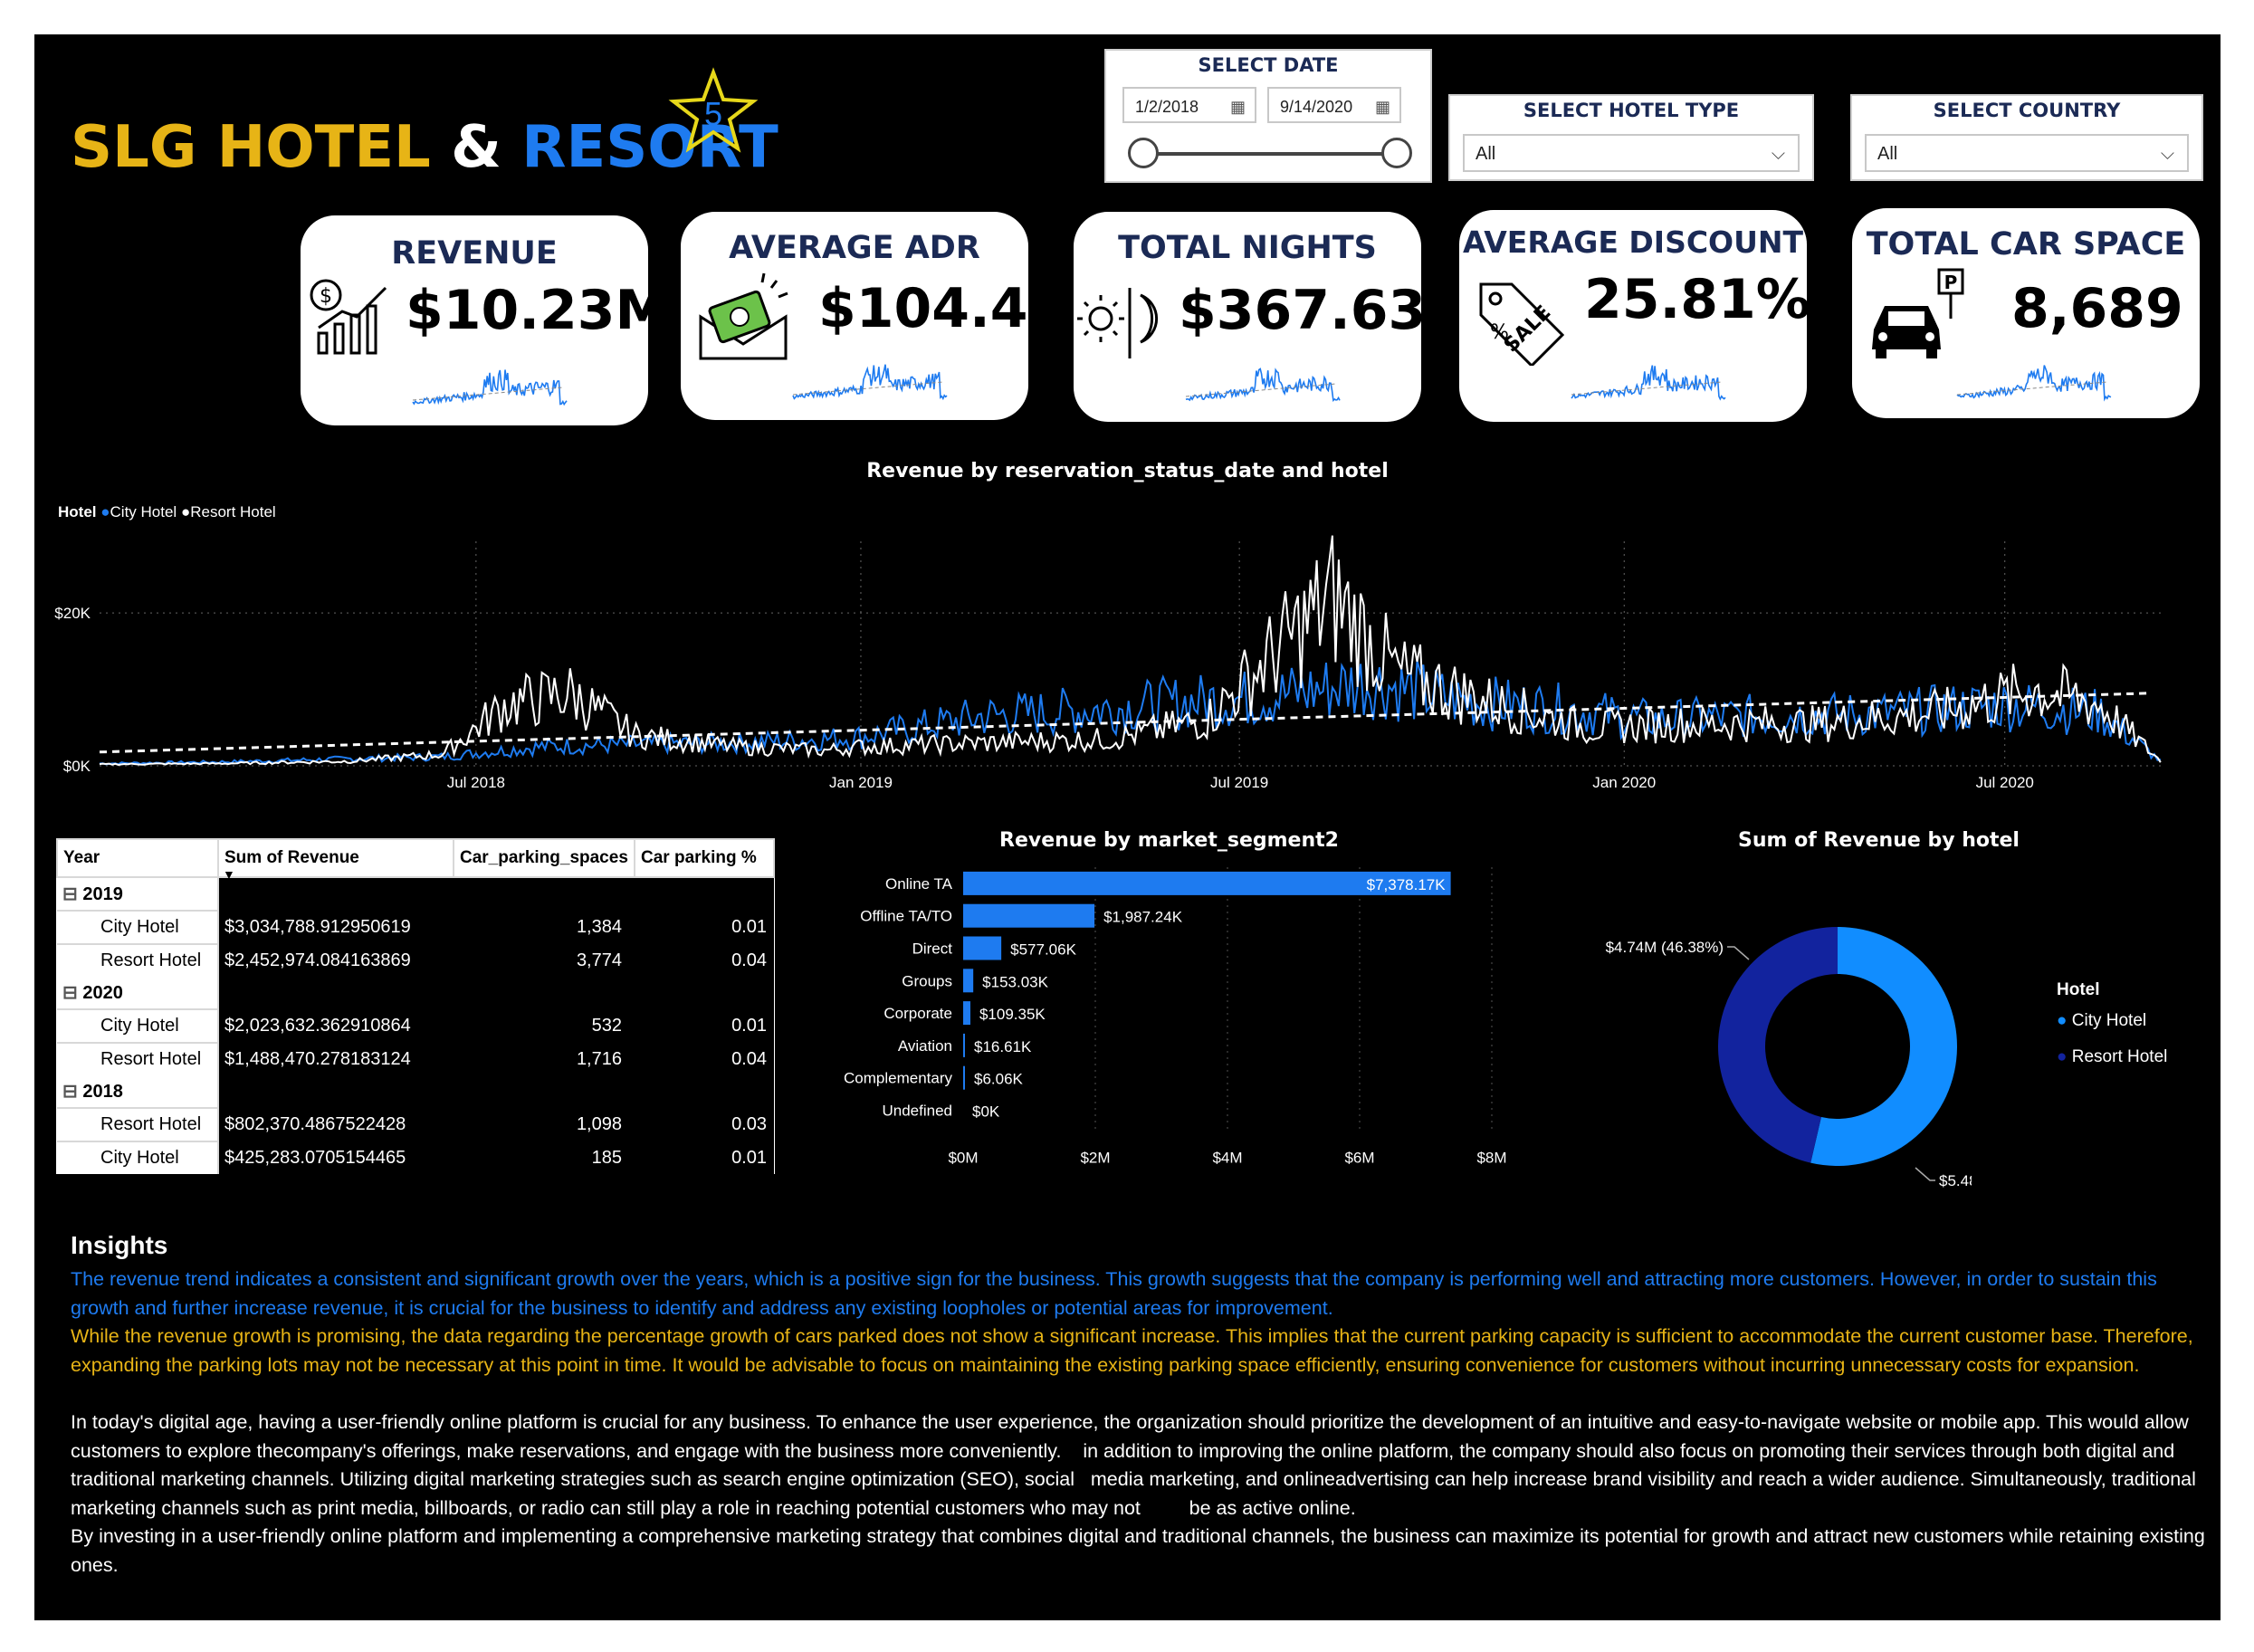 This screenshot has height=1652, width=2254. I want to click on legend-label: Resort Hotel, so click(2119, 1056).